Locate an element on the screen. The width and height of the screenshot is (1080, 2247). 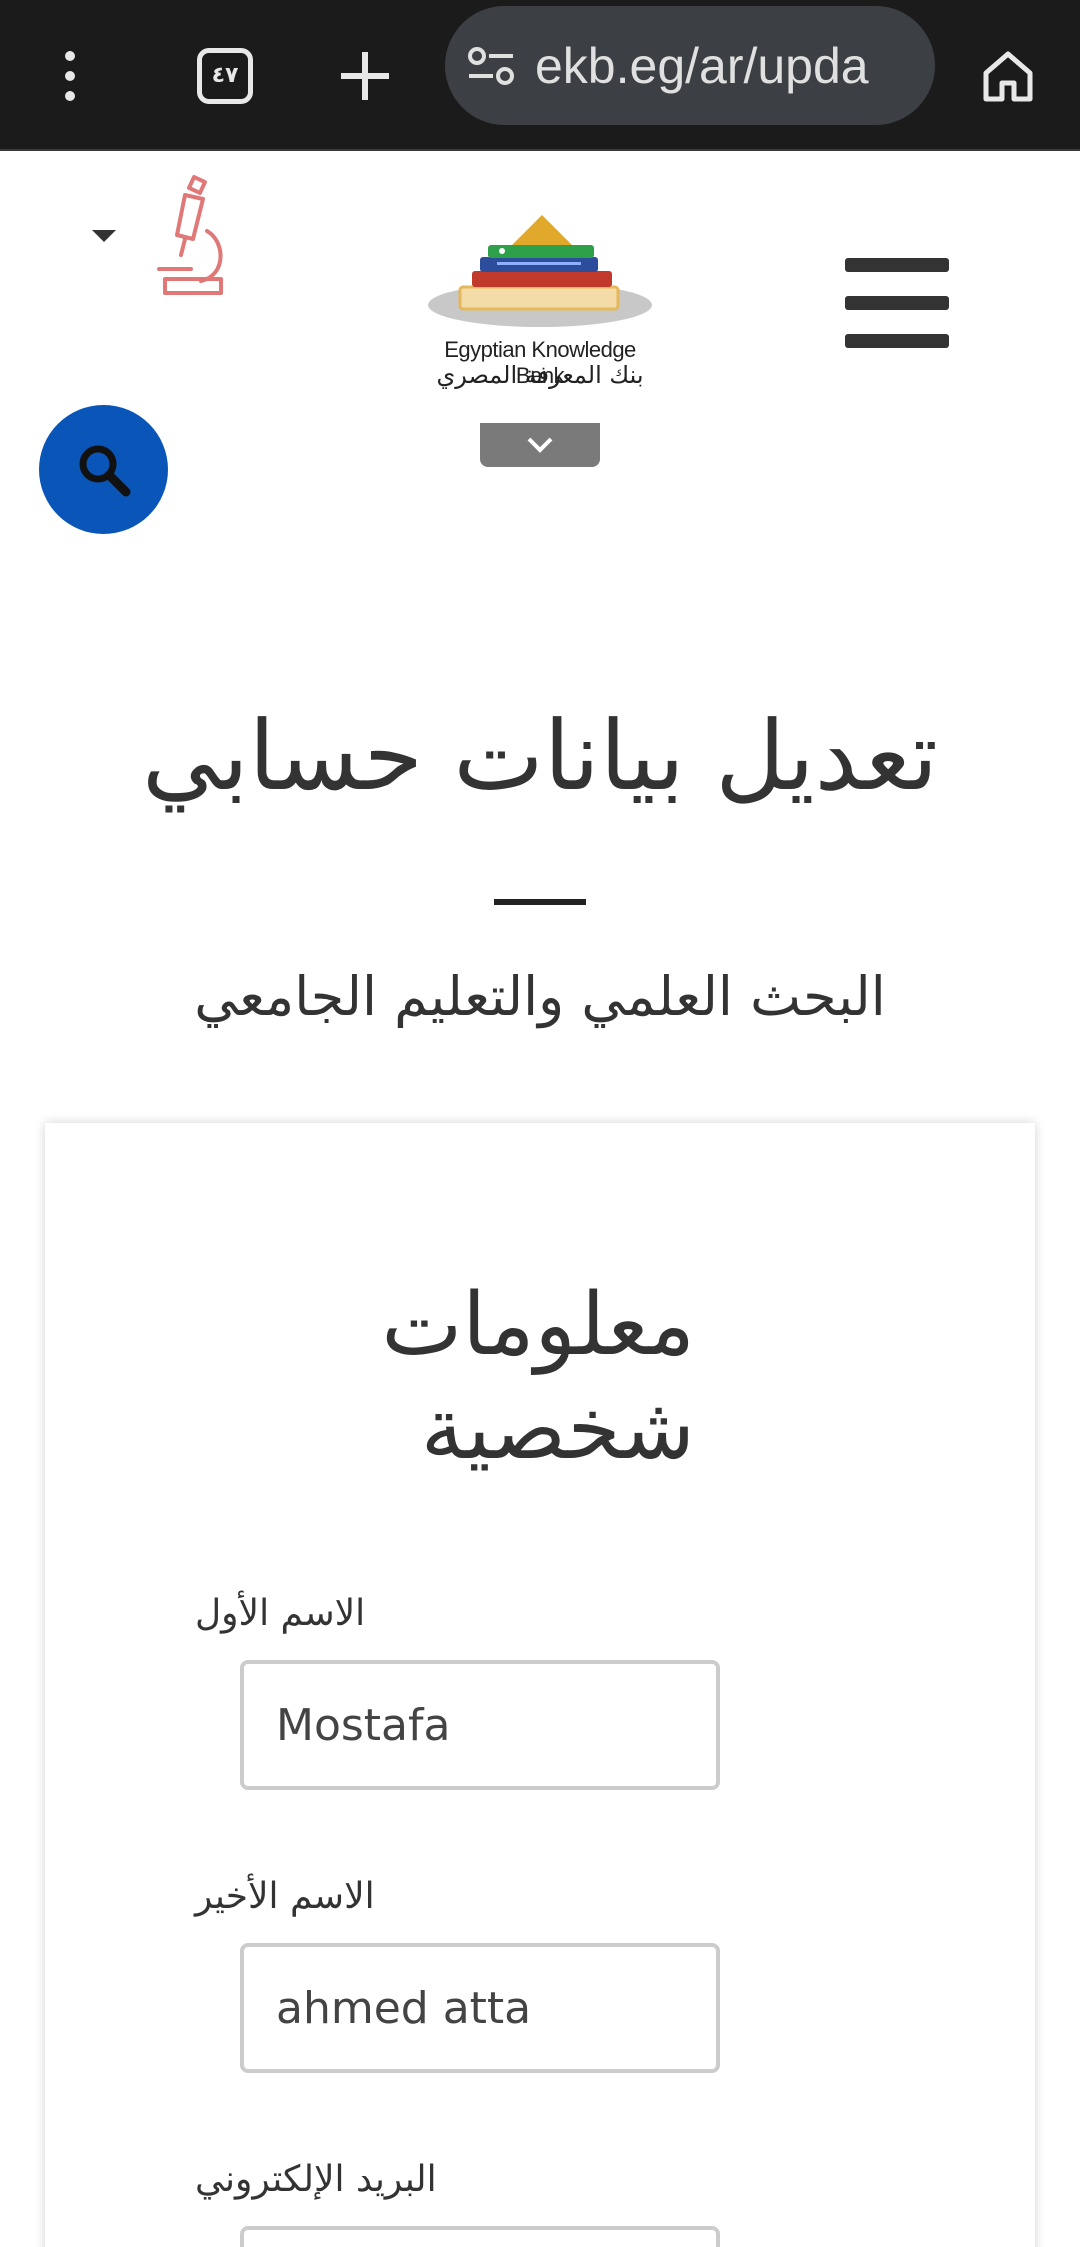
email-label: البريد الإلكتروني is located at coordinates (316, 2179).